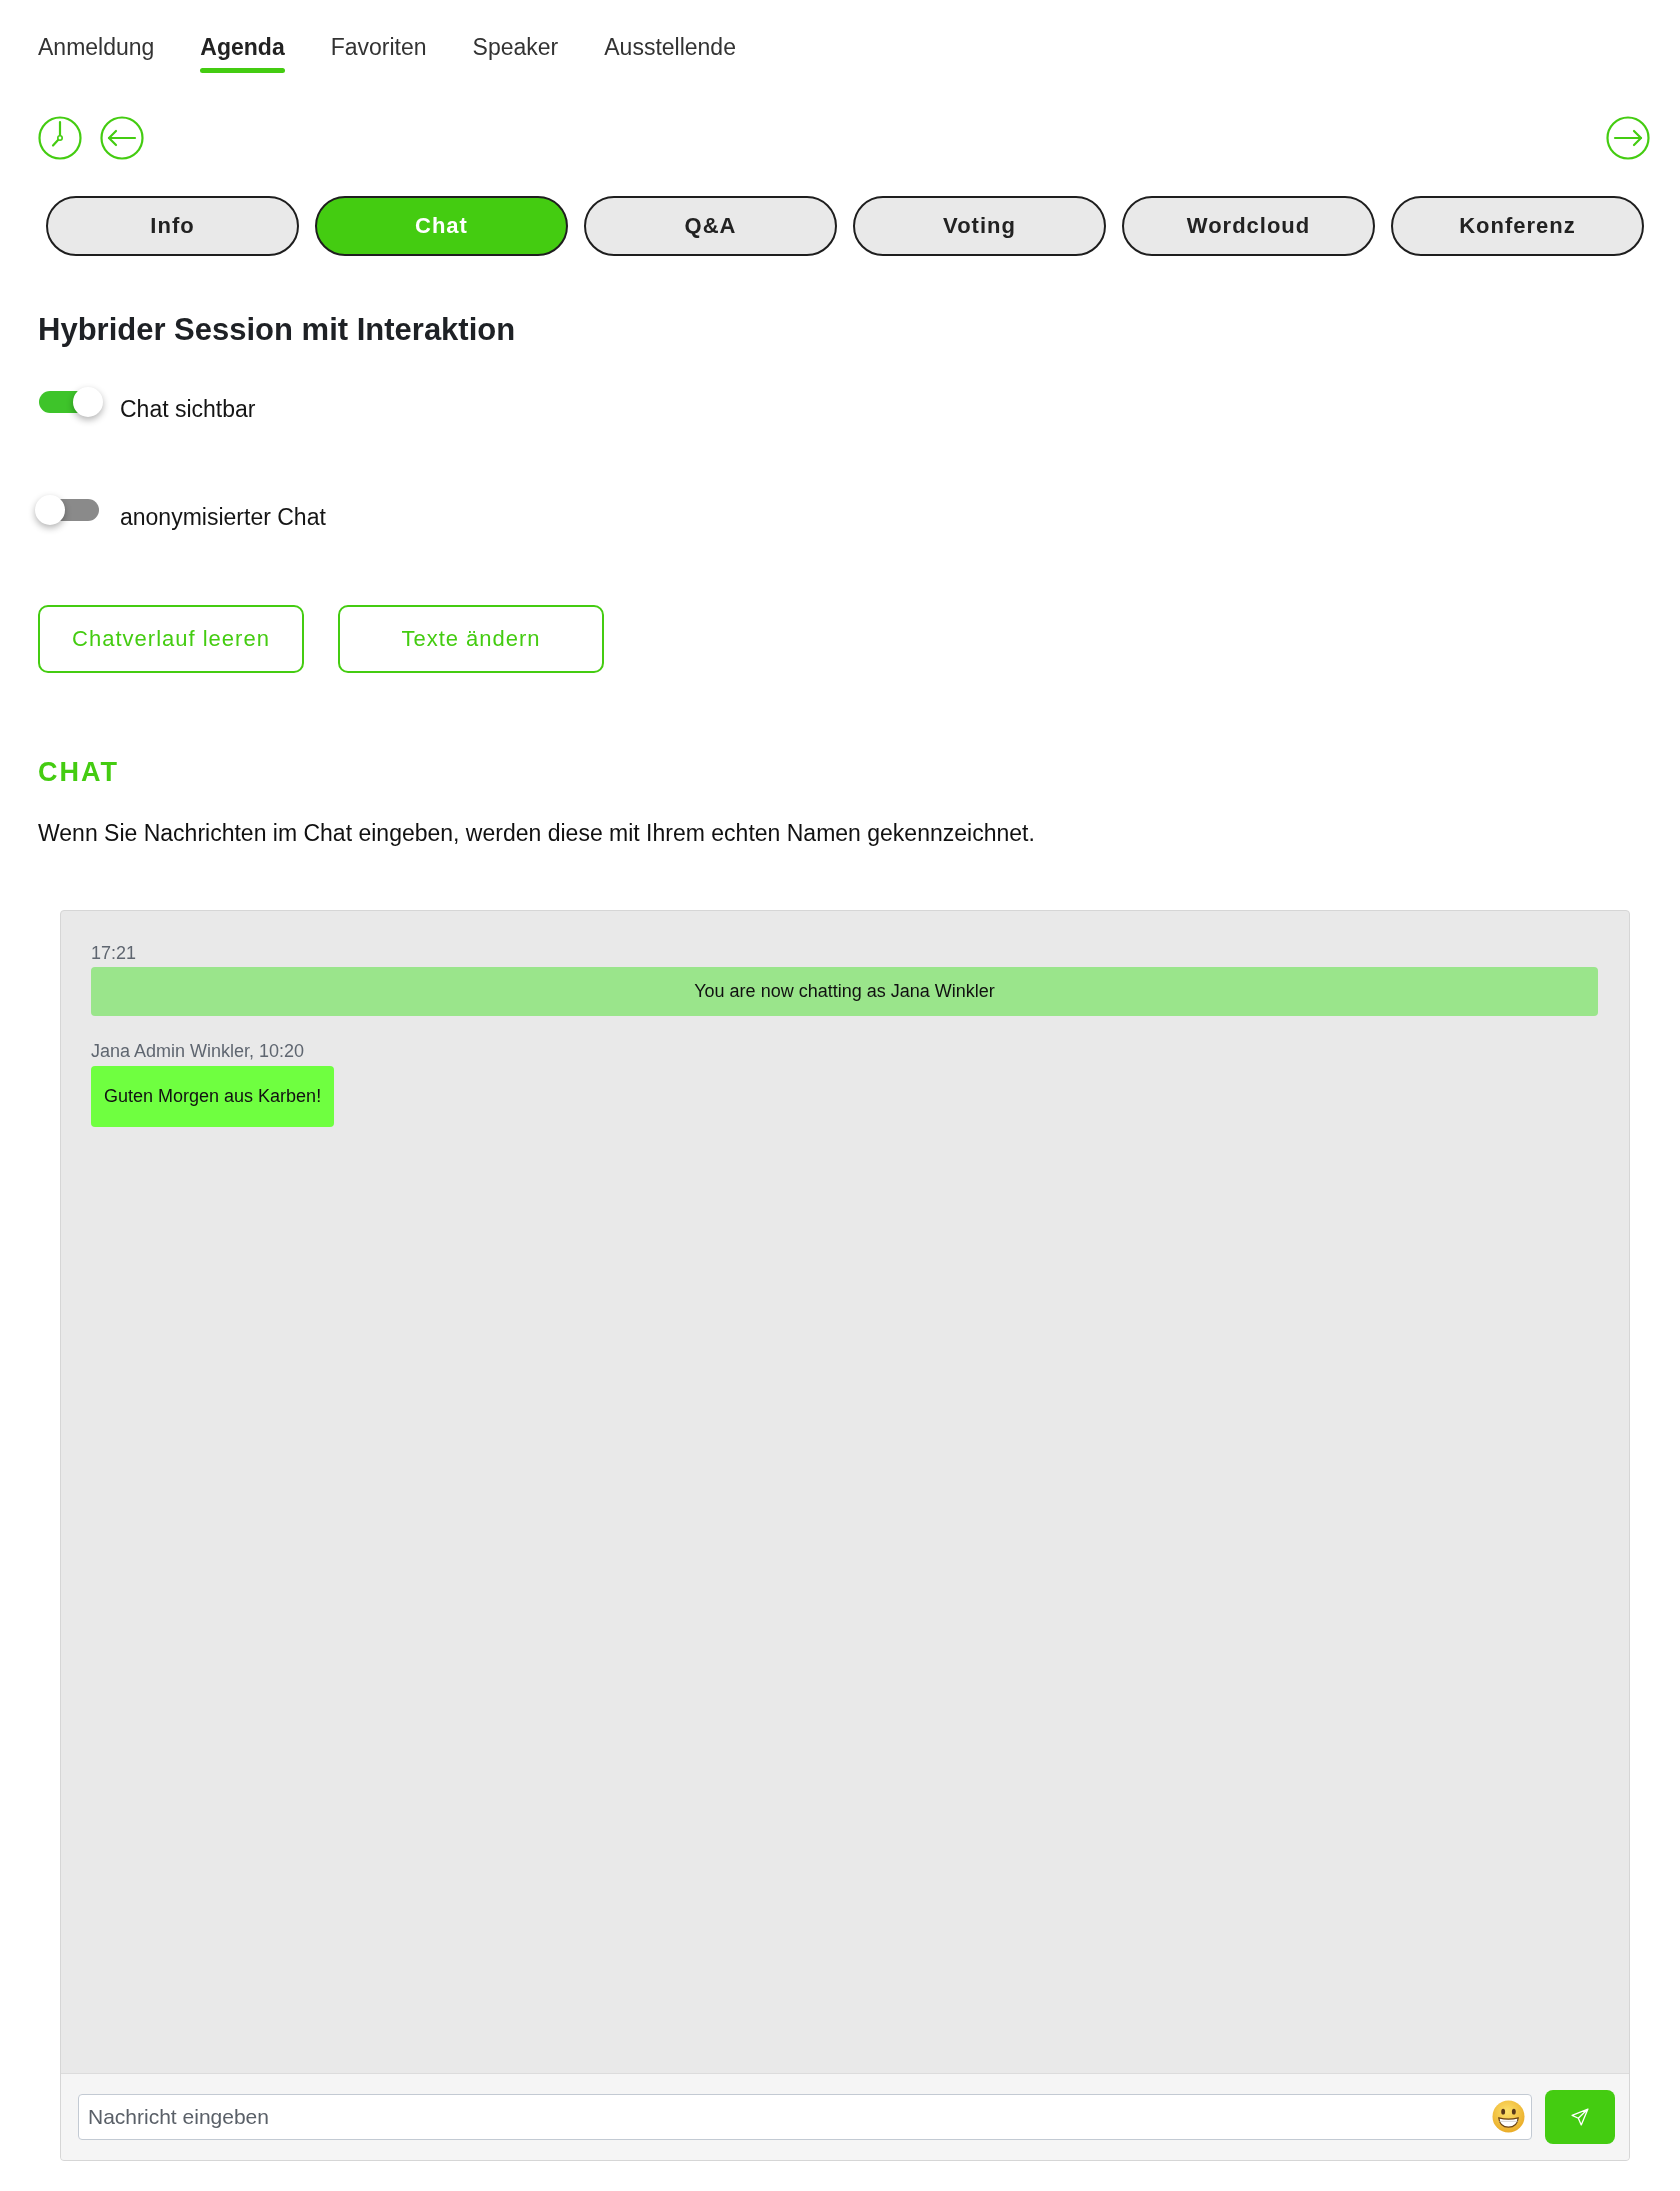 The image size is (1680, 2191). What do you see at coordinates (979, 226) in the screenshot?
I see `session-tab: Voting` at bounding box center [979, 226].